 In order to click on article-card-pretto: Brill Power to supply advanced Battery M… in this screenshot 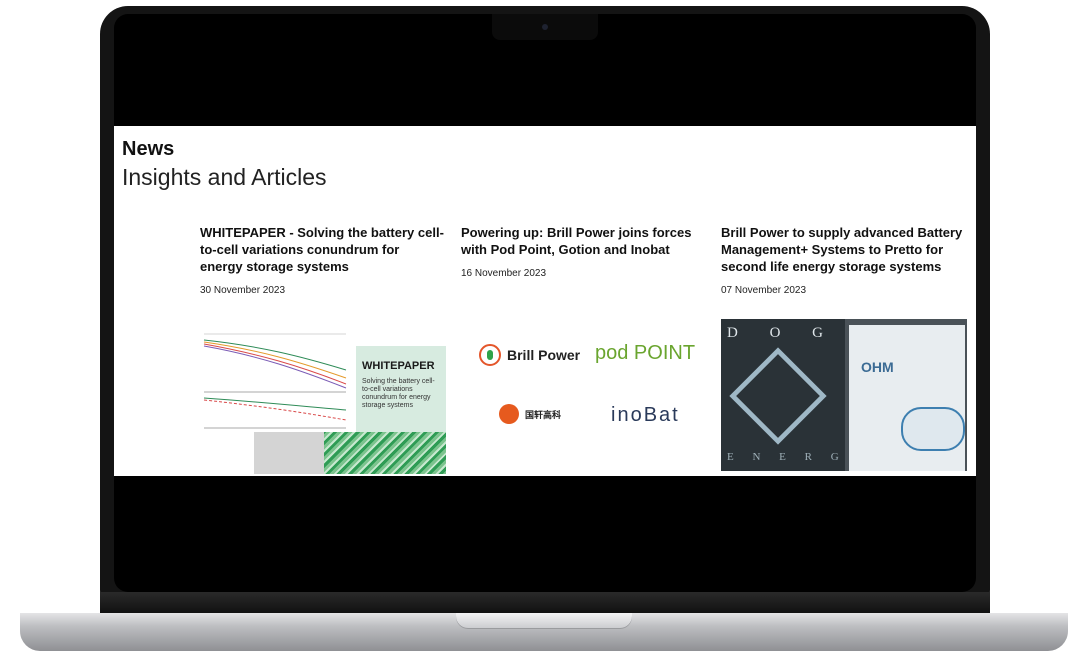, I will do `click(844, 347)`.